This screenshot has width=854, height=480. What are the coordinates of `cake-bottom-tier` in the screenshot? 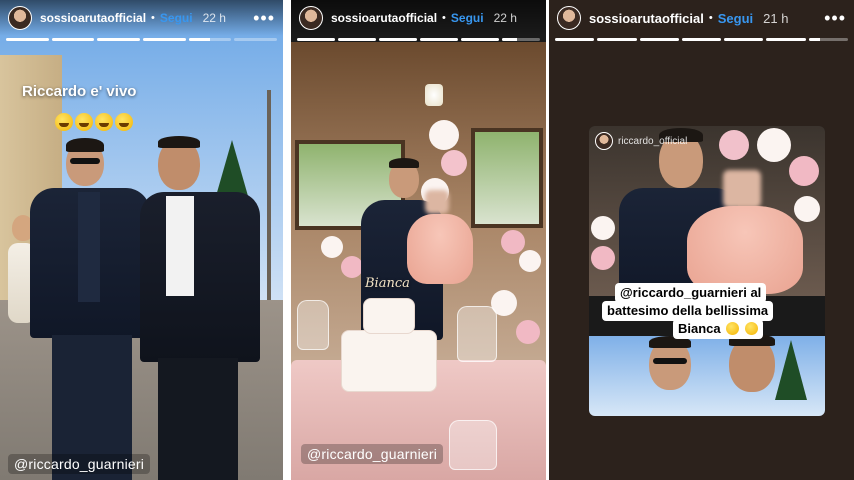 It's located at (389, 361).